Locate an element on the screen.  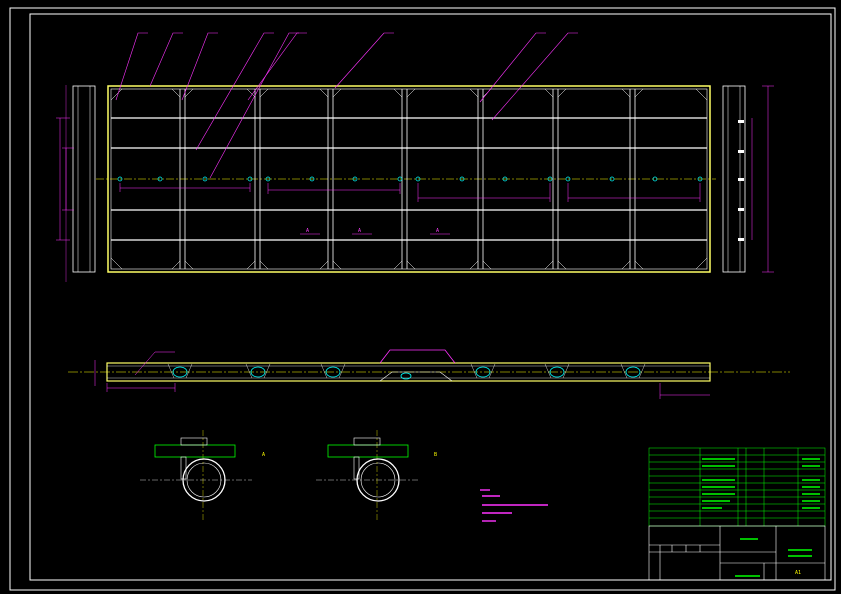
detail-section-1: A is located at coordinates (202, 475).